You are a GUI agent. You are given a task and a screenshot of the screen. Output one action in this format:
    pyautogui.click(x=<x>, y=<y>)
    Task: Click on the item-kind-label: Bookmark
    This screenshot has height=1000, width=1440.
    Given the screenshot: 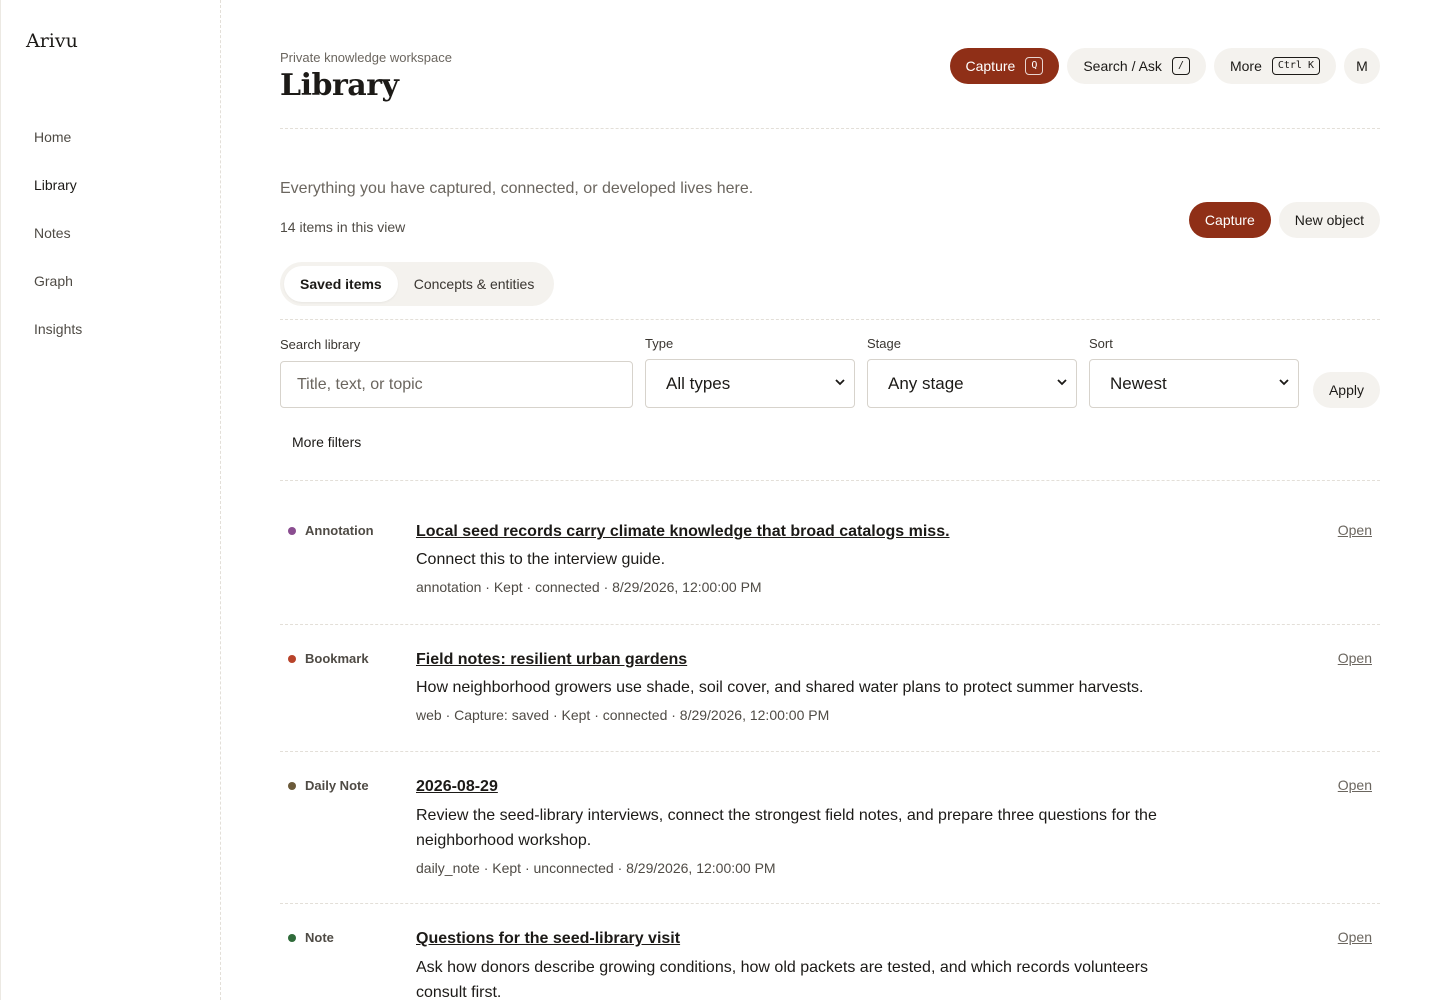 What is the action you would take?
    pyautogui.click(x=337, y=658)
    